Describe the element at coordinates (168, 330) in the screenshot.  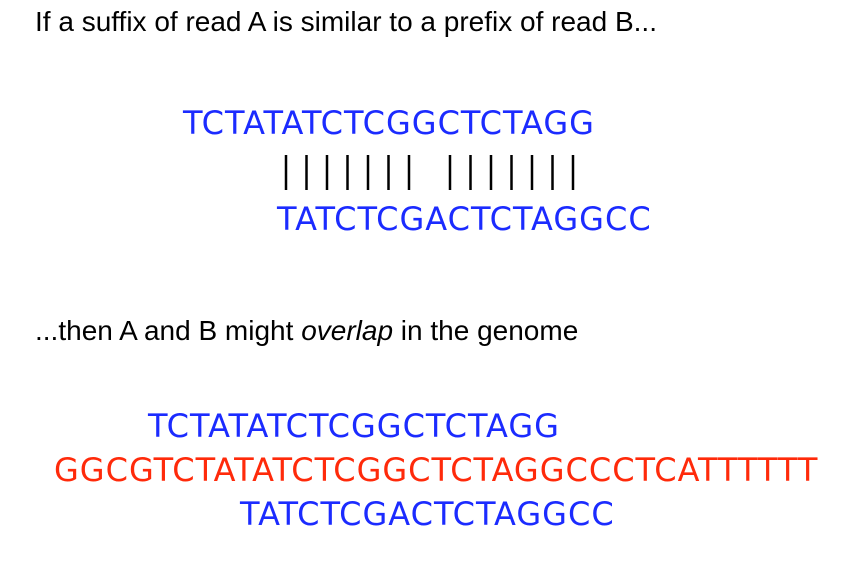
I see `bottom-caption-before: ...then A and B might` at that location.